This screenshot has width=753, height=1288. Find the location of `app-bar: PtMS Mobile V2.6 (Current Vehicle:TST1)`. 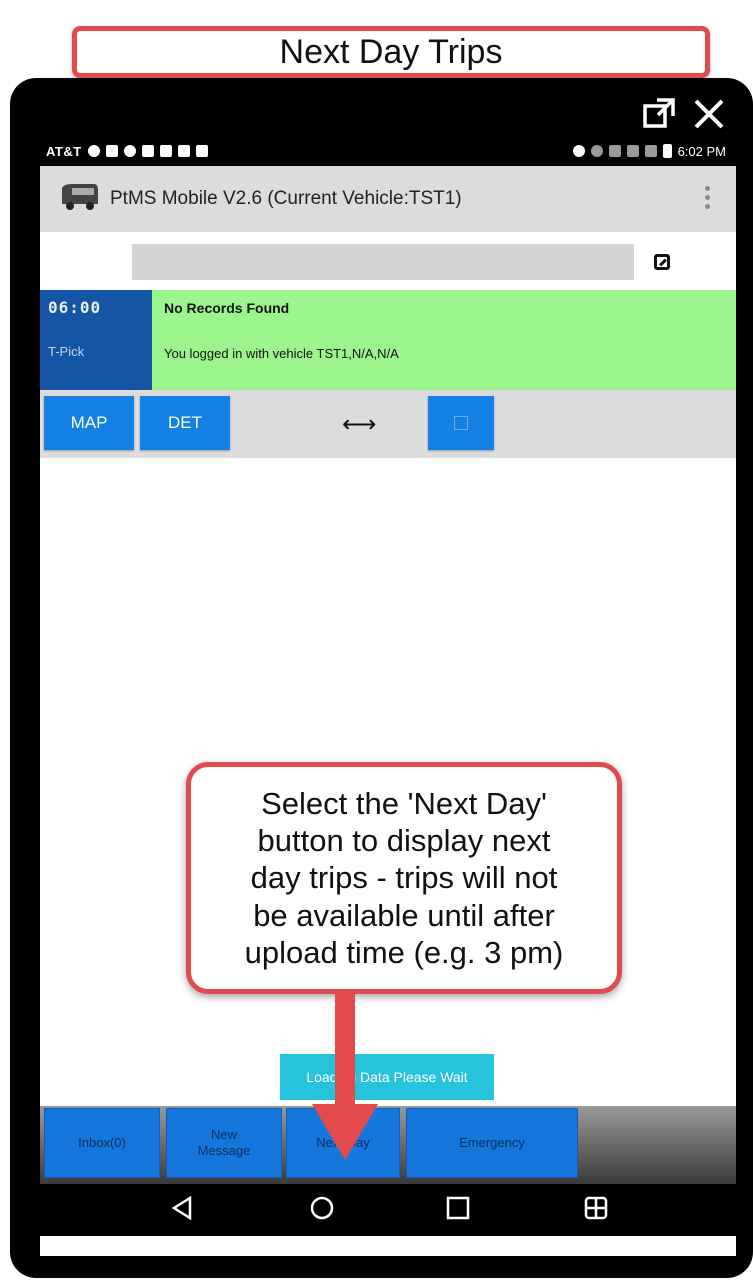

app-bar: PtMS Mobile V2.6 (Current Vehicle:TST1) is located at coordinates (388, 199).